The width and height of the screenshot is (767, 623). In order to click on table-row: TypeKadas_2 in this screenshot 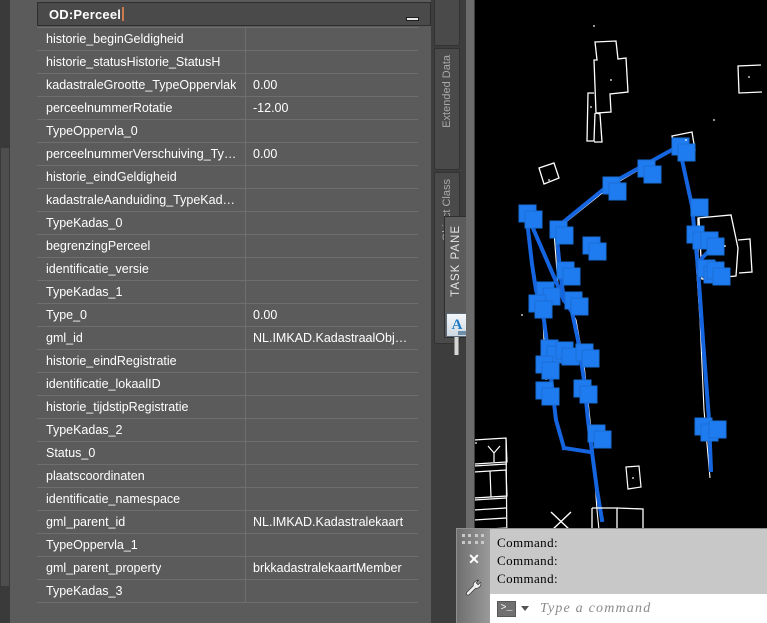, I will do `click(227, 430)`.